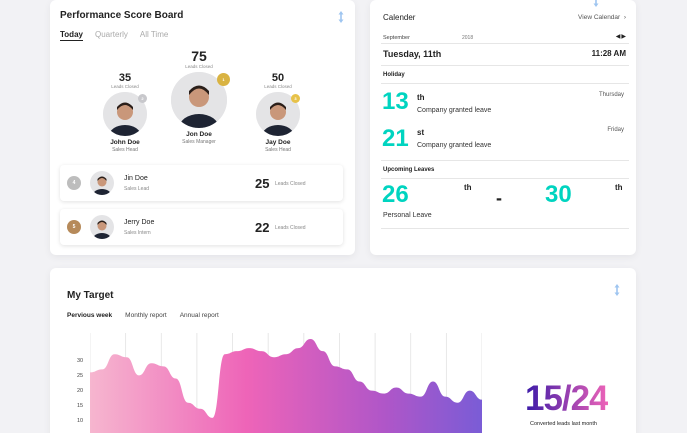 Image resolution: width=687 pixels, height=433 pixels. What do you see at coordinates (262, 183) in the screenshot?
I see `row-score: 25` at bounding box center [262, 183].